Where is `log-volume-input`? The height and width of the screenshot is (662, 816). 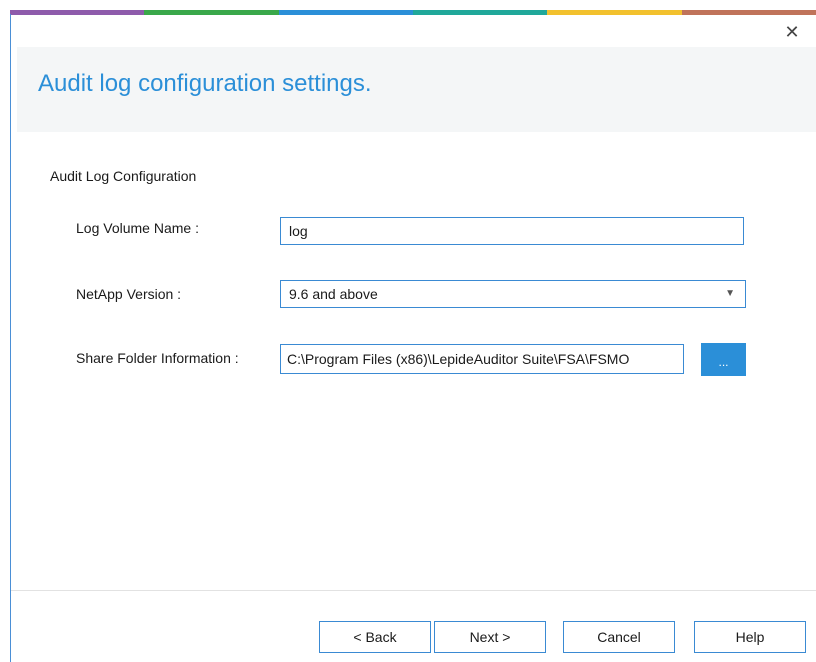 log-volume-input is located at coordinates (512, 231).